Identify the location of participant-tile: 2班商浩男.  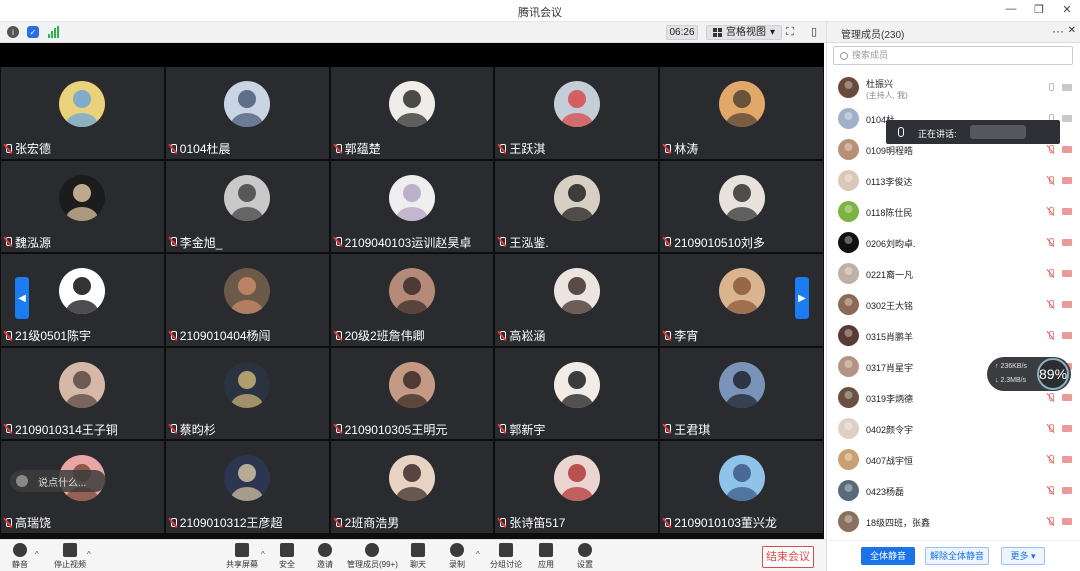
(412, 487).